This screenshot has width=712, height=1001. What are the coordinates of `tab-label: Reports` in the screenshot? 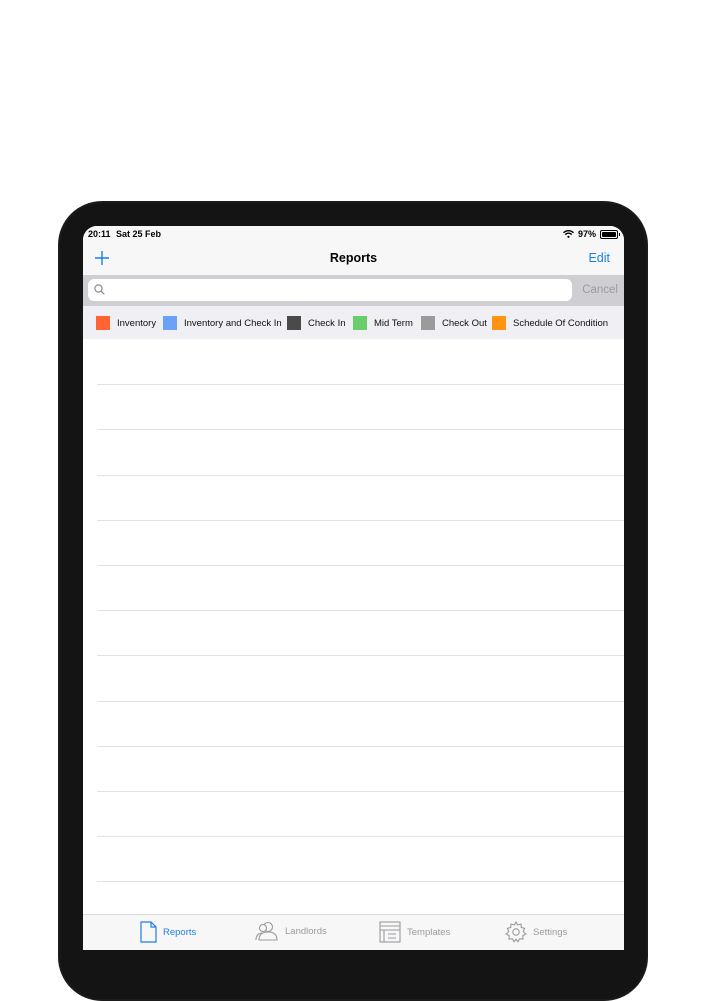 It's located at (180, 932).